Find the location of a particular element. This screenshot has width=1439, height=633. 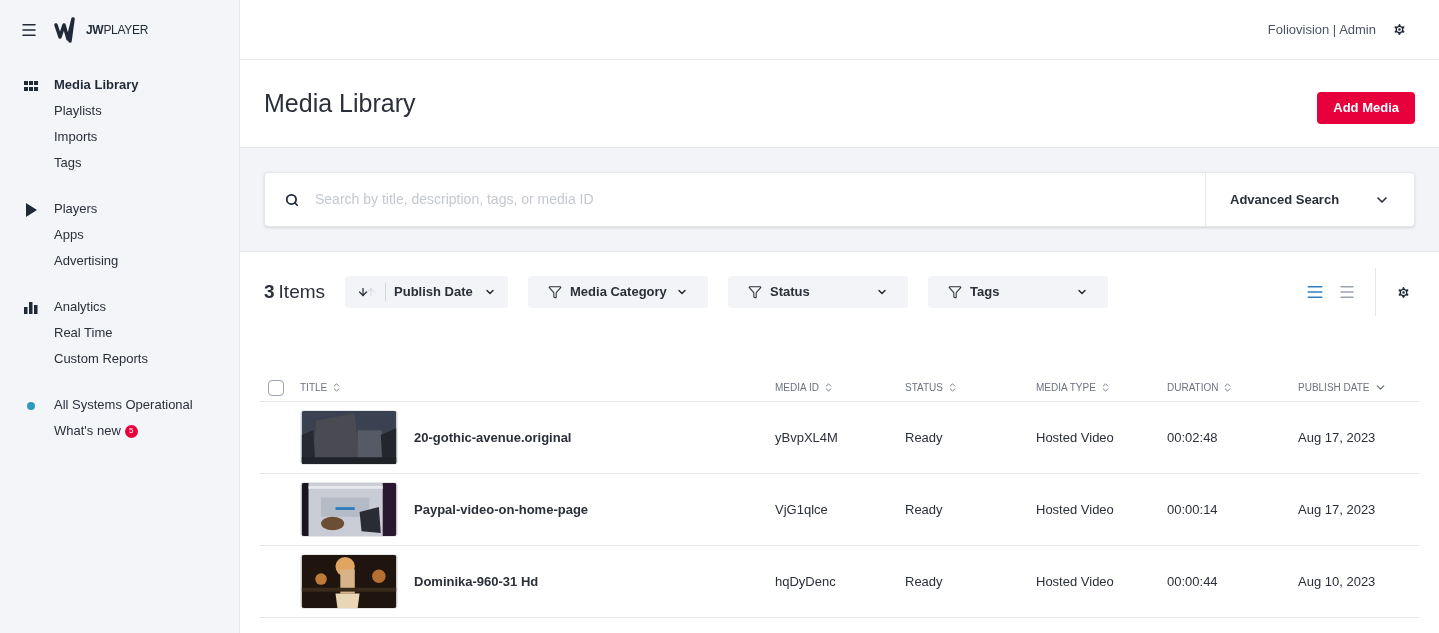

sort-direction-icon is located at coordinates (367, 292).